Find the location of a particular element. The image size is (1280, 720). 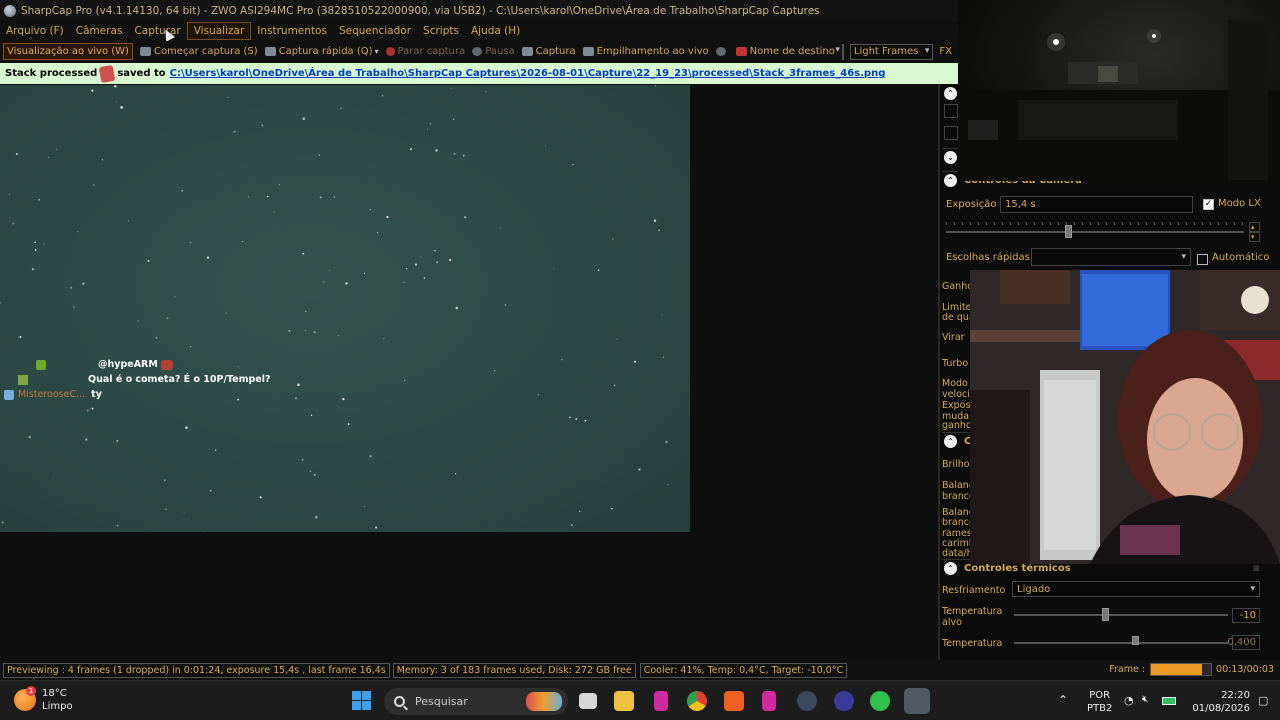

weather-badge: 1 is located at coordinates (31, 691).